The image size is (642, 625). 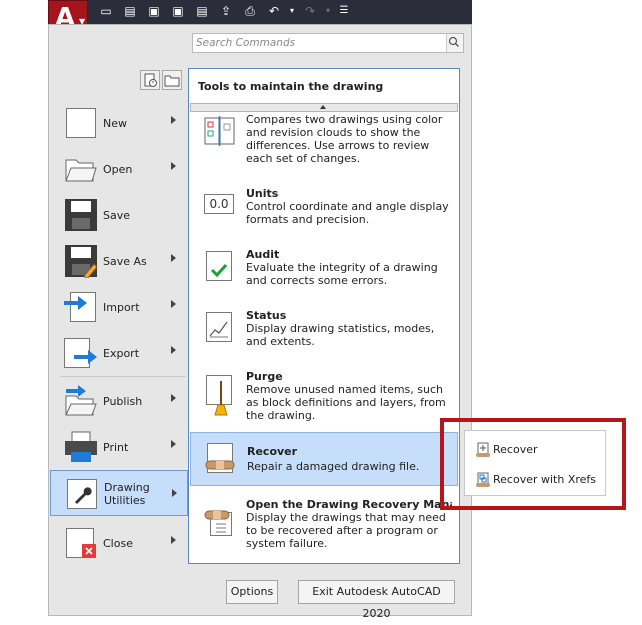 I want to click on panel-item-title: Status, so click(x=266, y=315).